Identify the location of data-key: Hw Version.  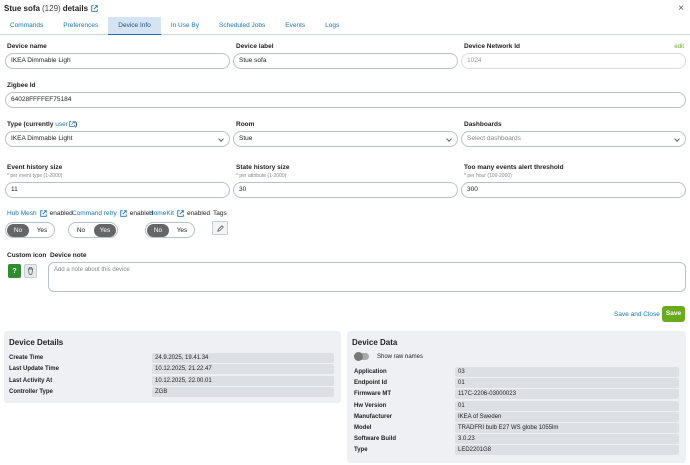
(370, 405).